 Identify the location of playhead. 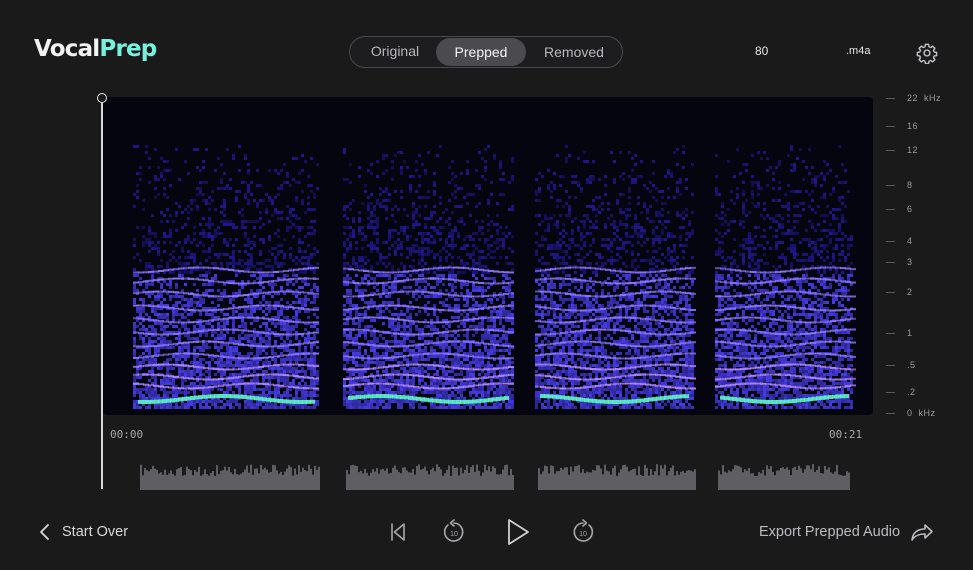
(102, 296).